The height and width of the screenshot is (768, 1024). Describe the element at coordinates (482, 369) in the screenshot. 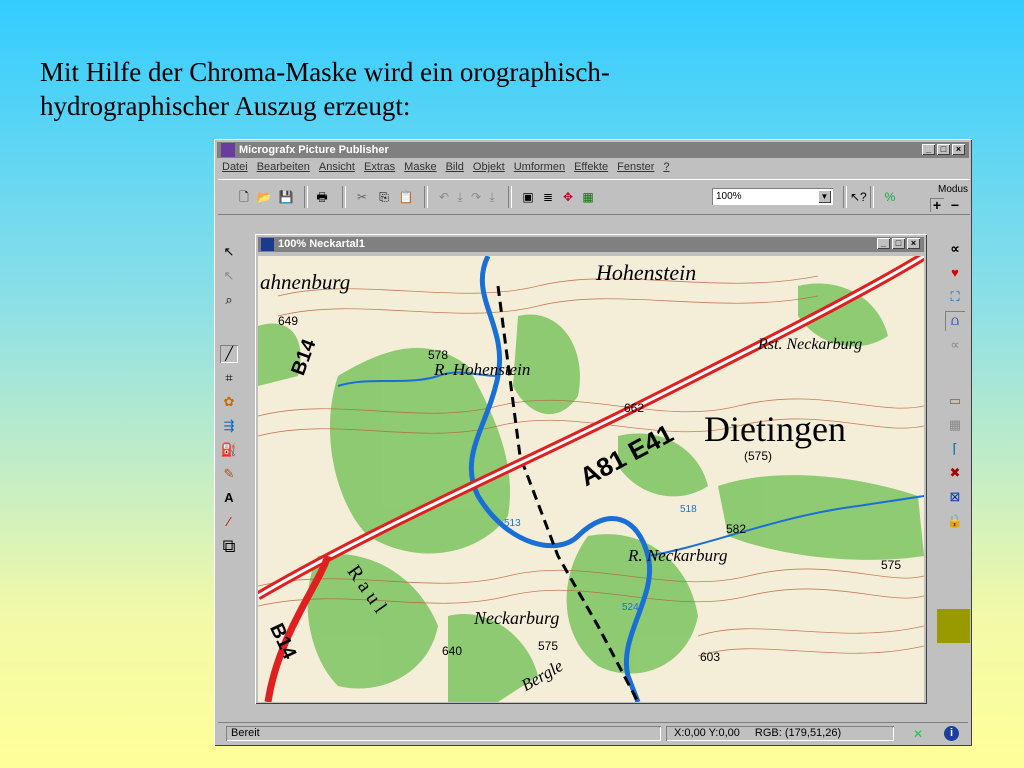

I see `map-label-ruine-hohenstein: R. Hohenstein` at that location.